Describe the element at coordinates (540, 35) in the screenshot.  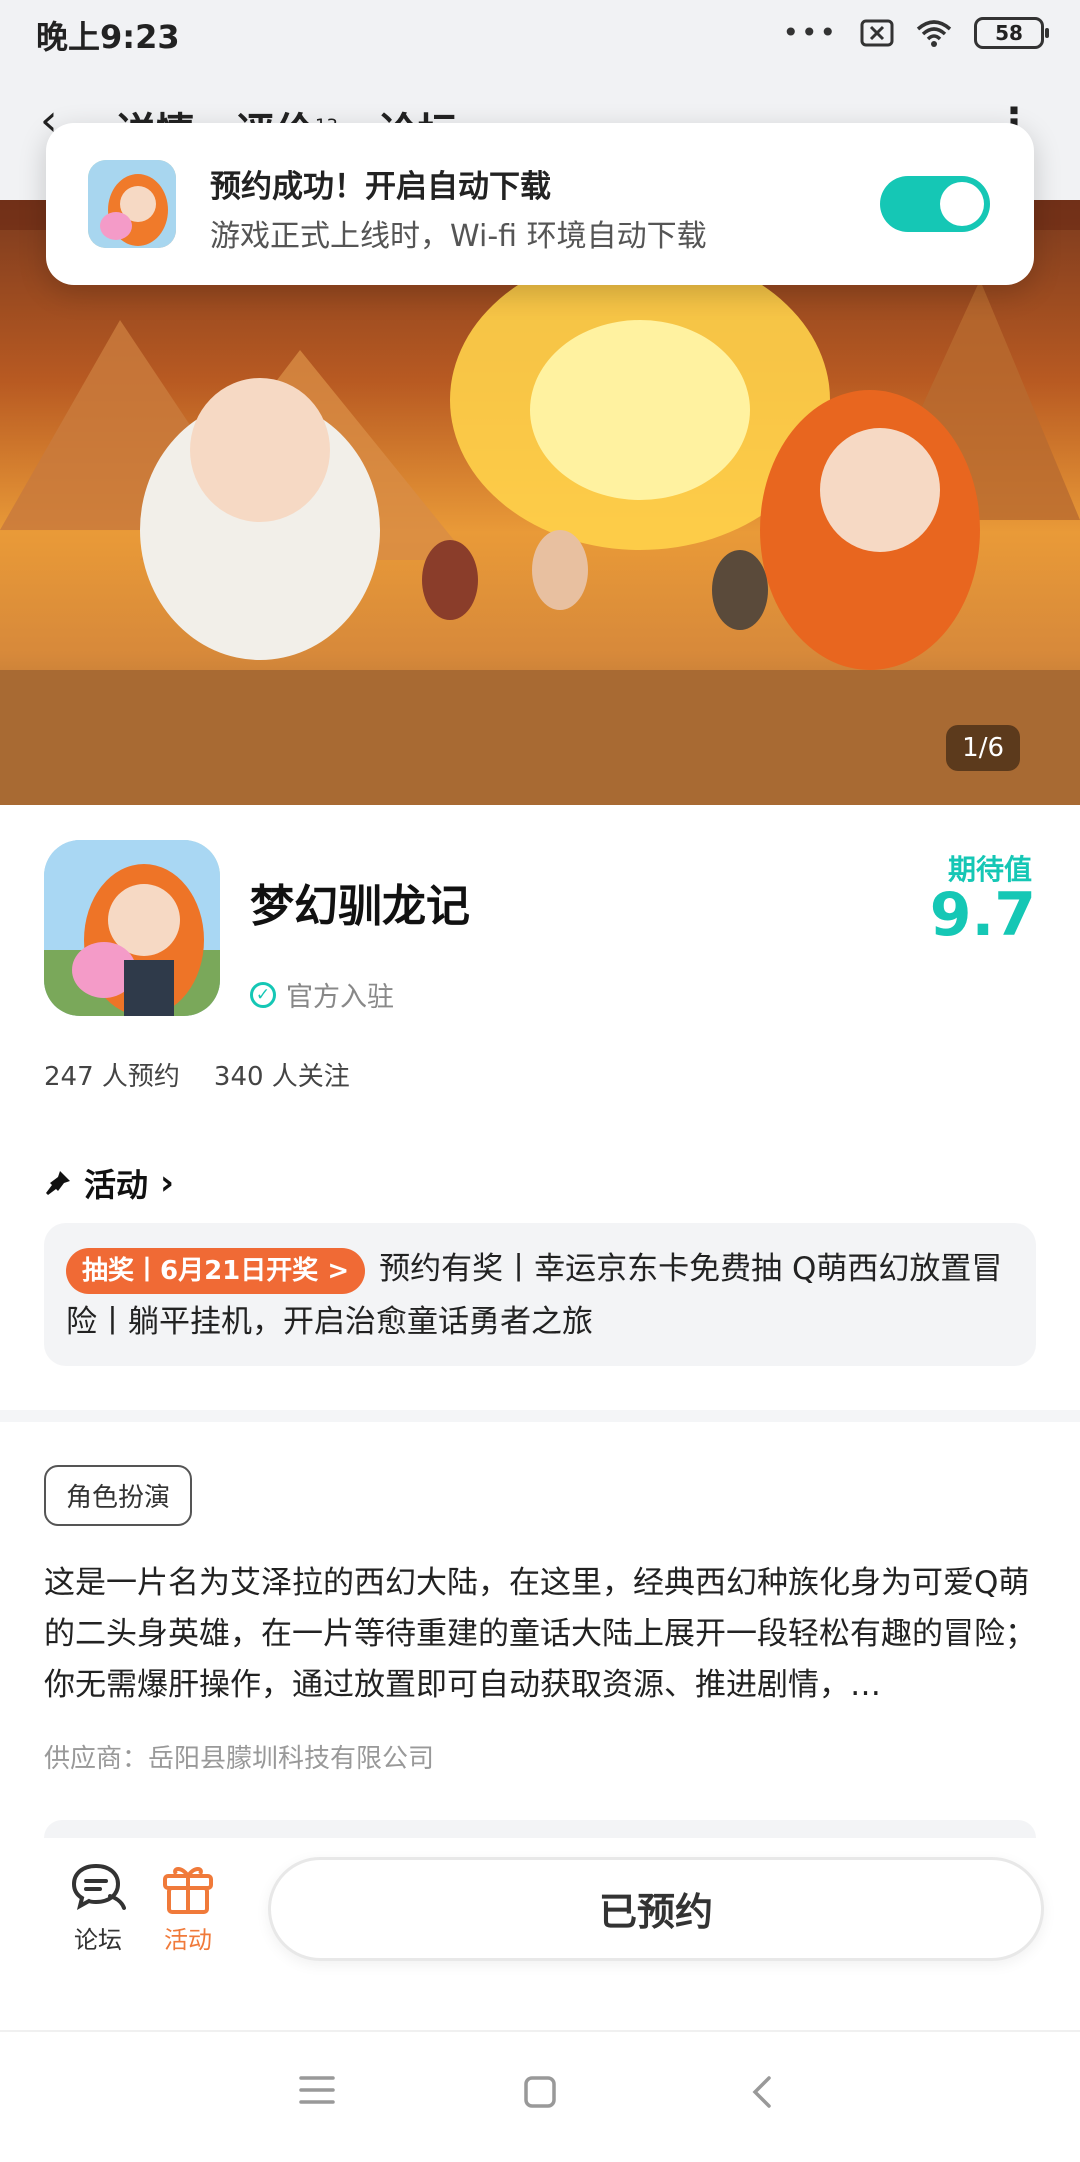
I see `status-bar: 晚上9:23 ••• 58` at that location.